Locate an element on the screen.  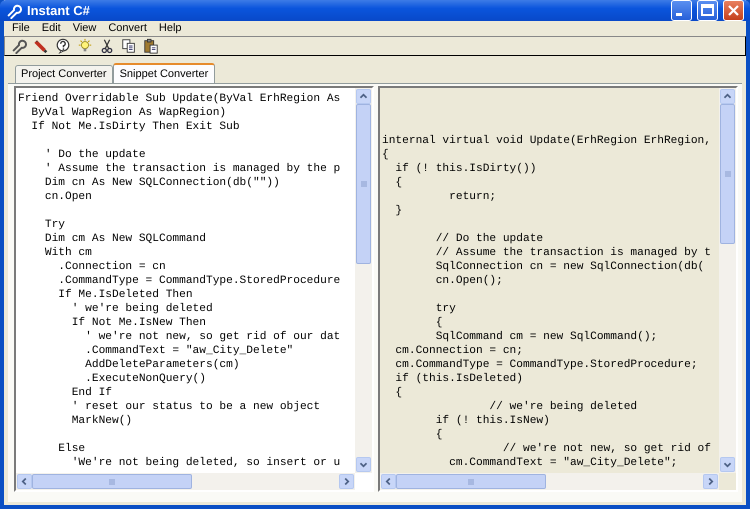
menu-item: Edit is located at coordinates (51, 28).